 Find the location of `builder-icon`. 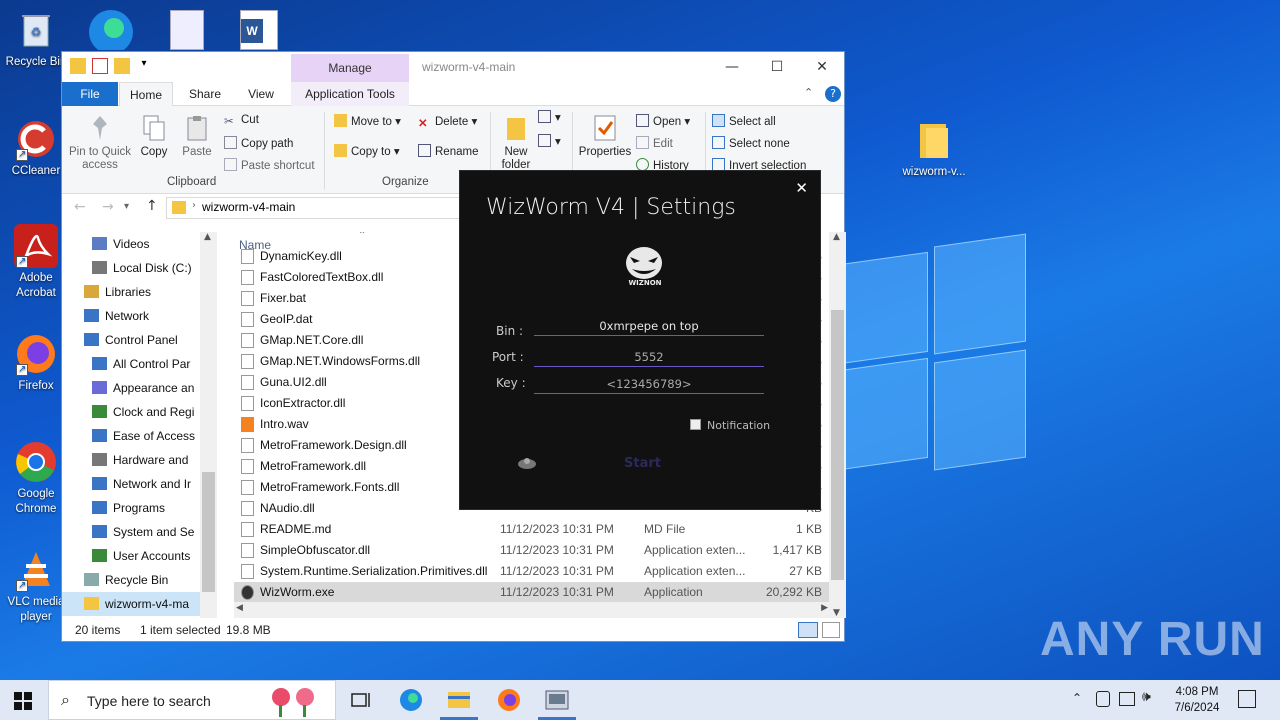

builder-icon is located at coordinates (527, 463).